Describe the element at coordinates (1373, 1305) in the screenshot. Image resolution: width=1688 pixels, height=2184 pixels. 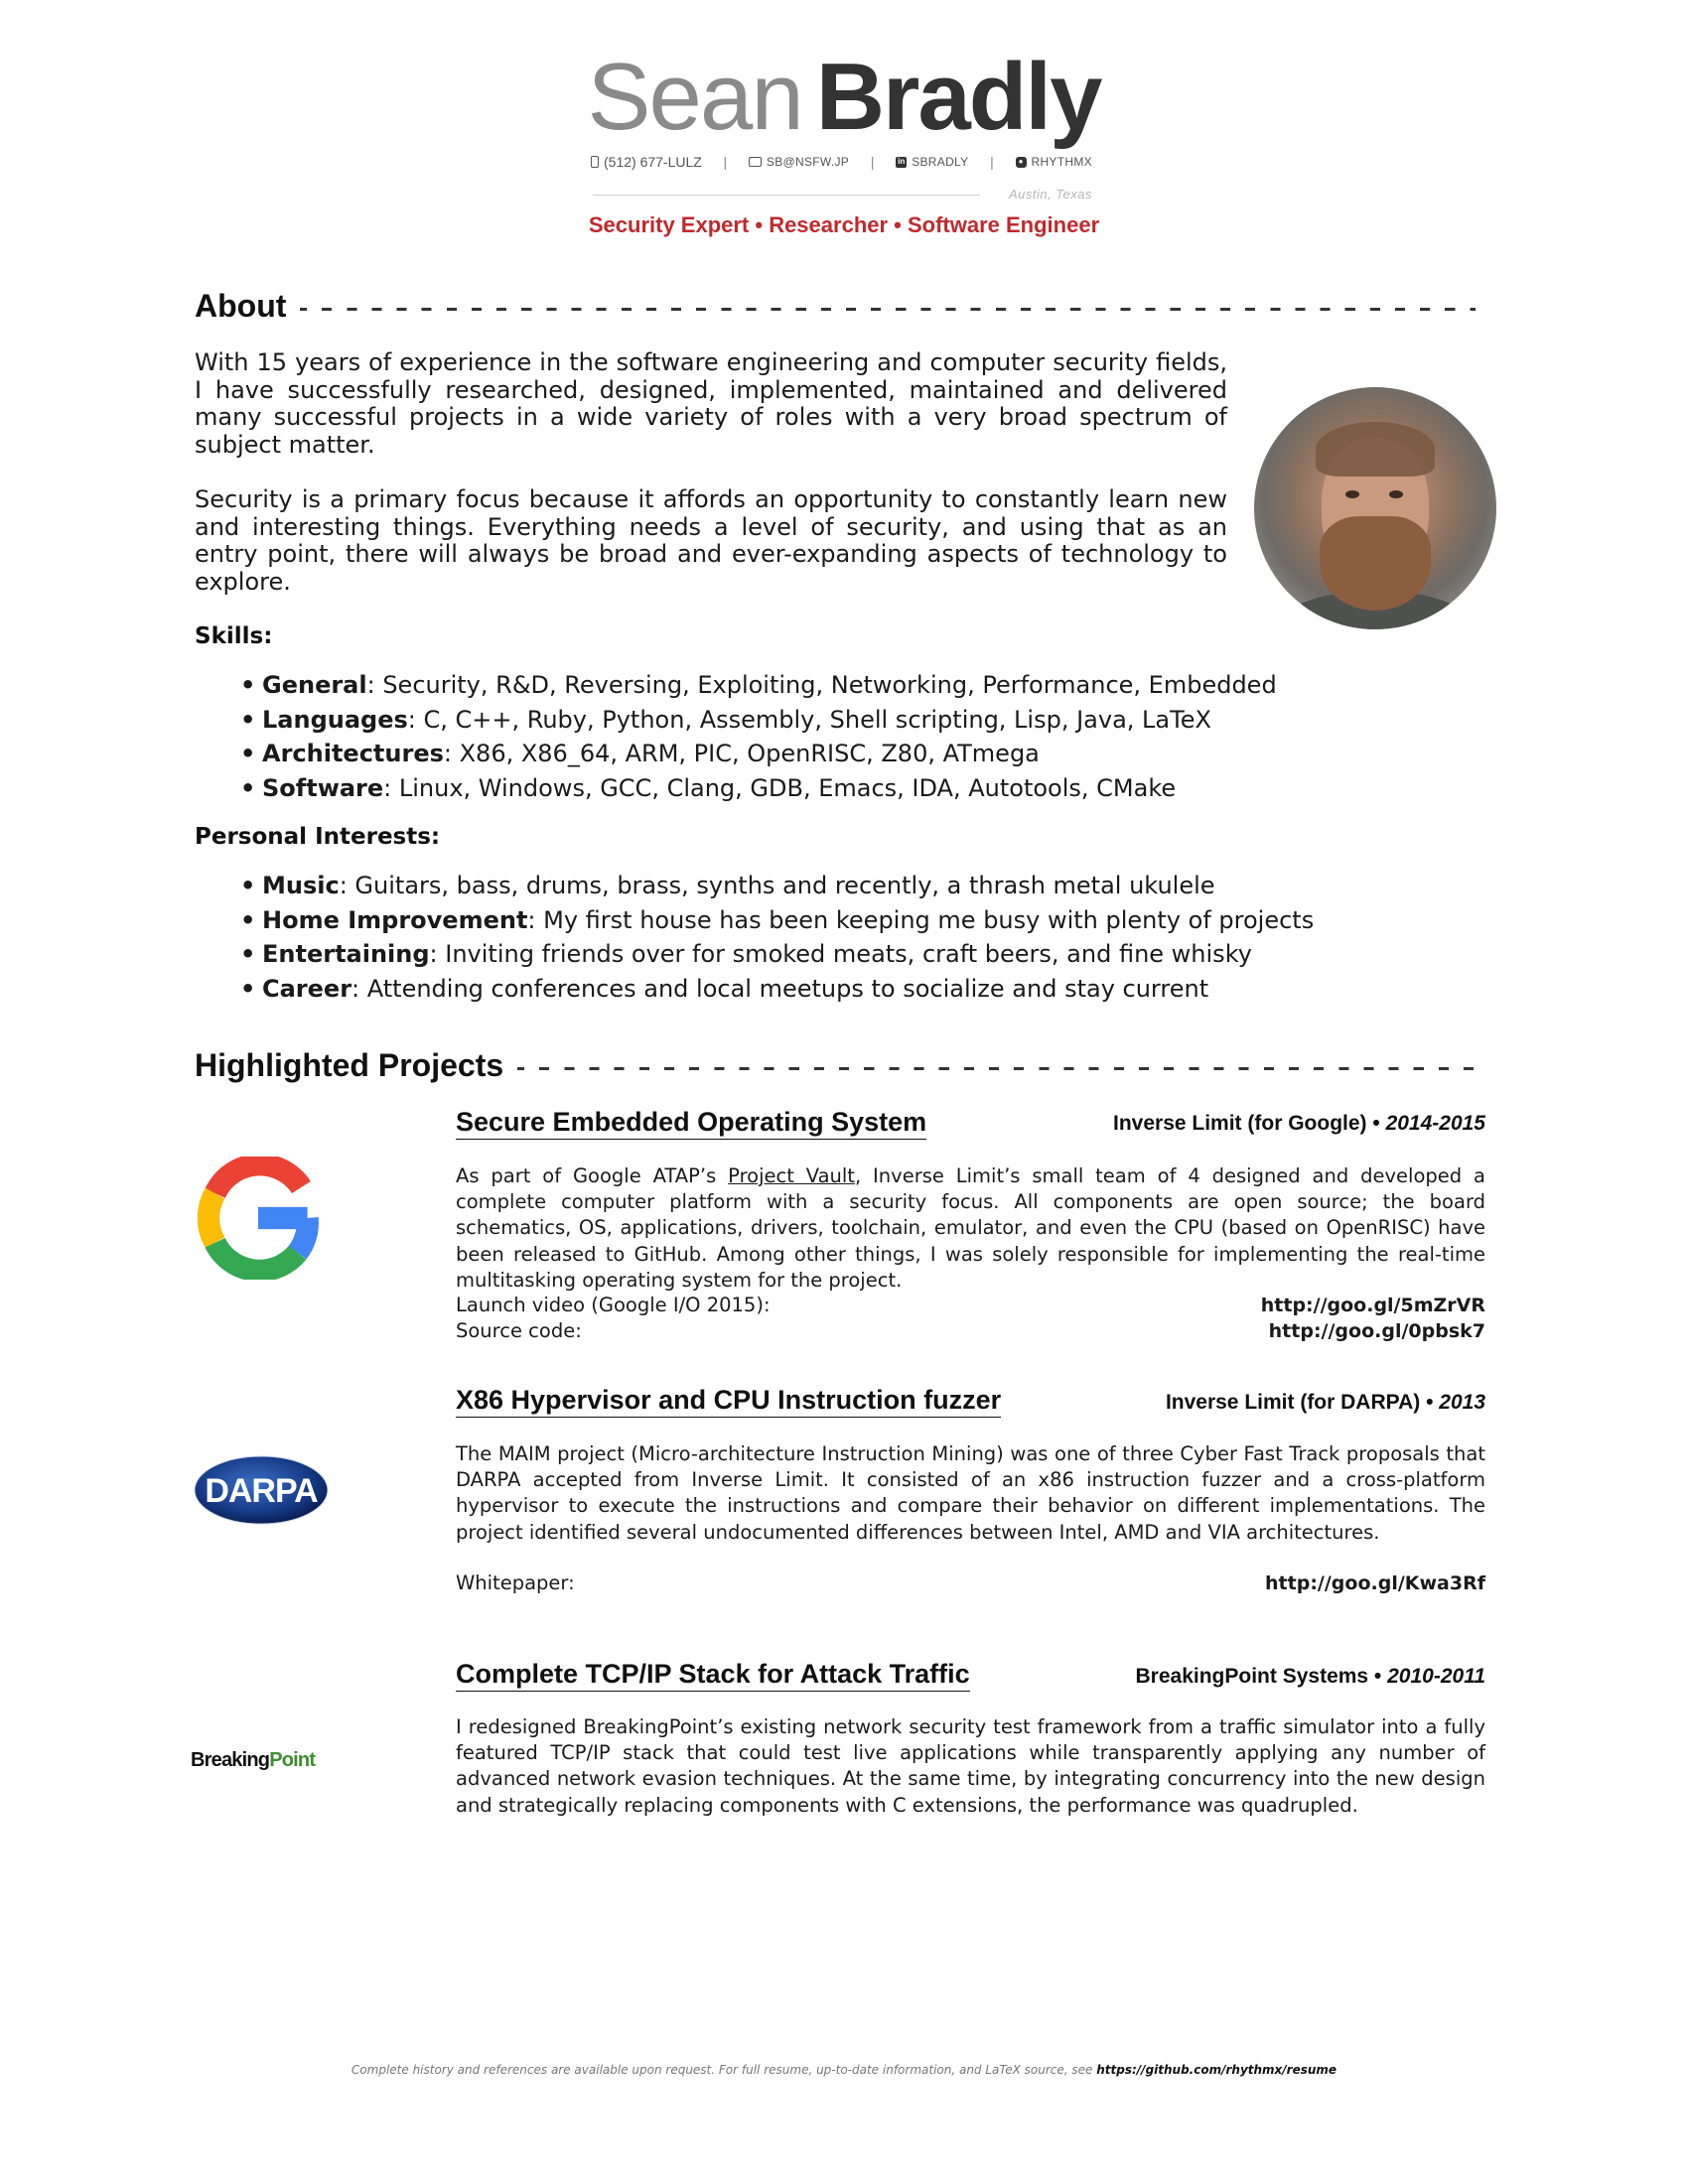
I see `link-url: http://goo.gl/5mZrVR` at that location.